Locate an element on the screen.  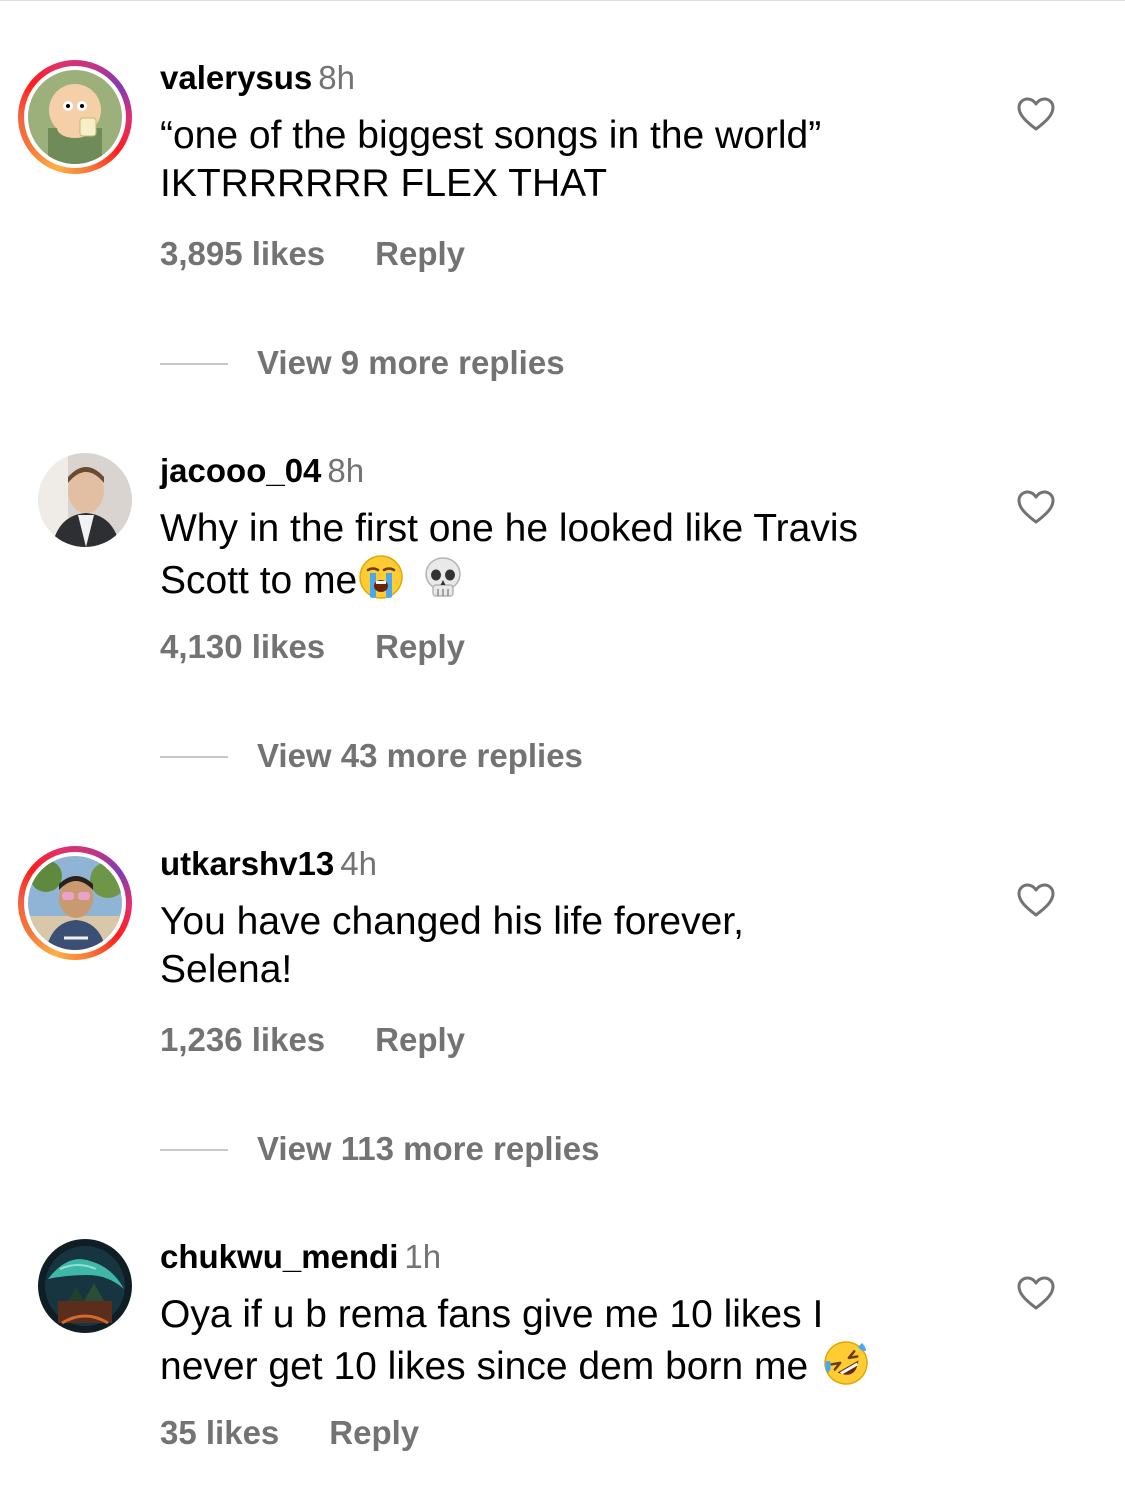
comment-meta: 4,130 likes Reply is located at coordinates (312, 647).